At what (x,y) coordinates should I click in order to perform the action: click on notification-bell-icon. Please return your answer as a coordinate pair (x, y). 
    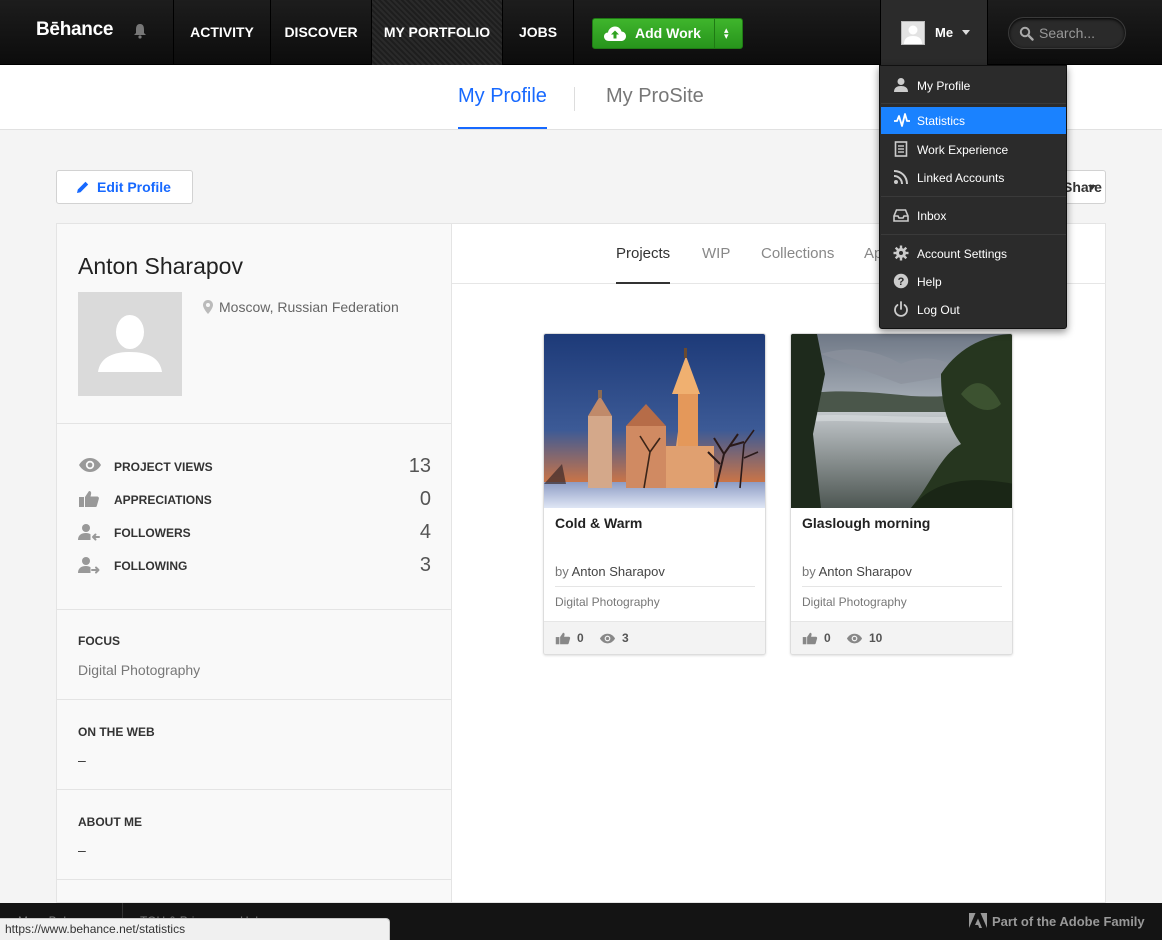
    Looking at the image, I should click on (140, 31).